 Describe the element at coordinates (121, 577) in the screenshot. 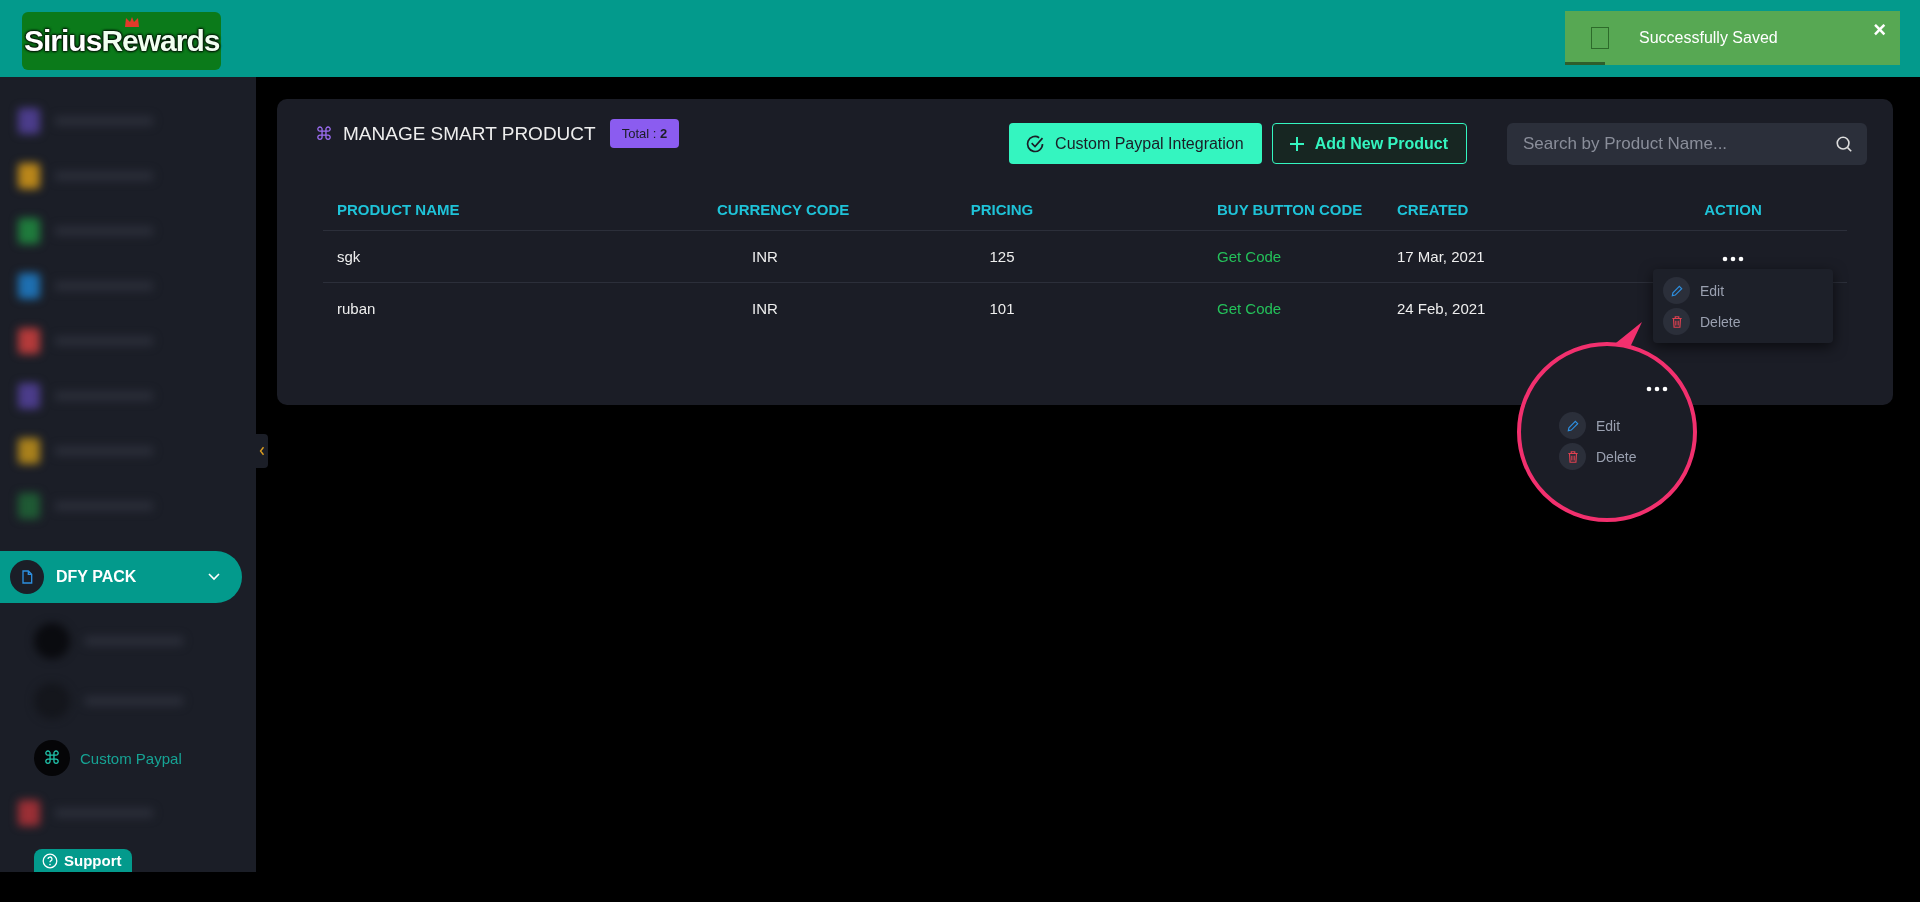

I see `sidebar-group: DFY PACK` at that location.